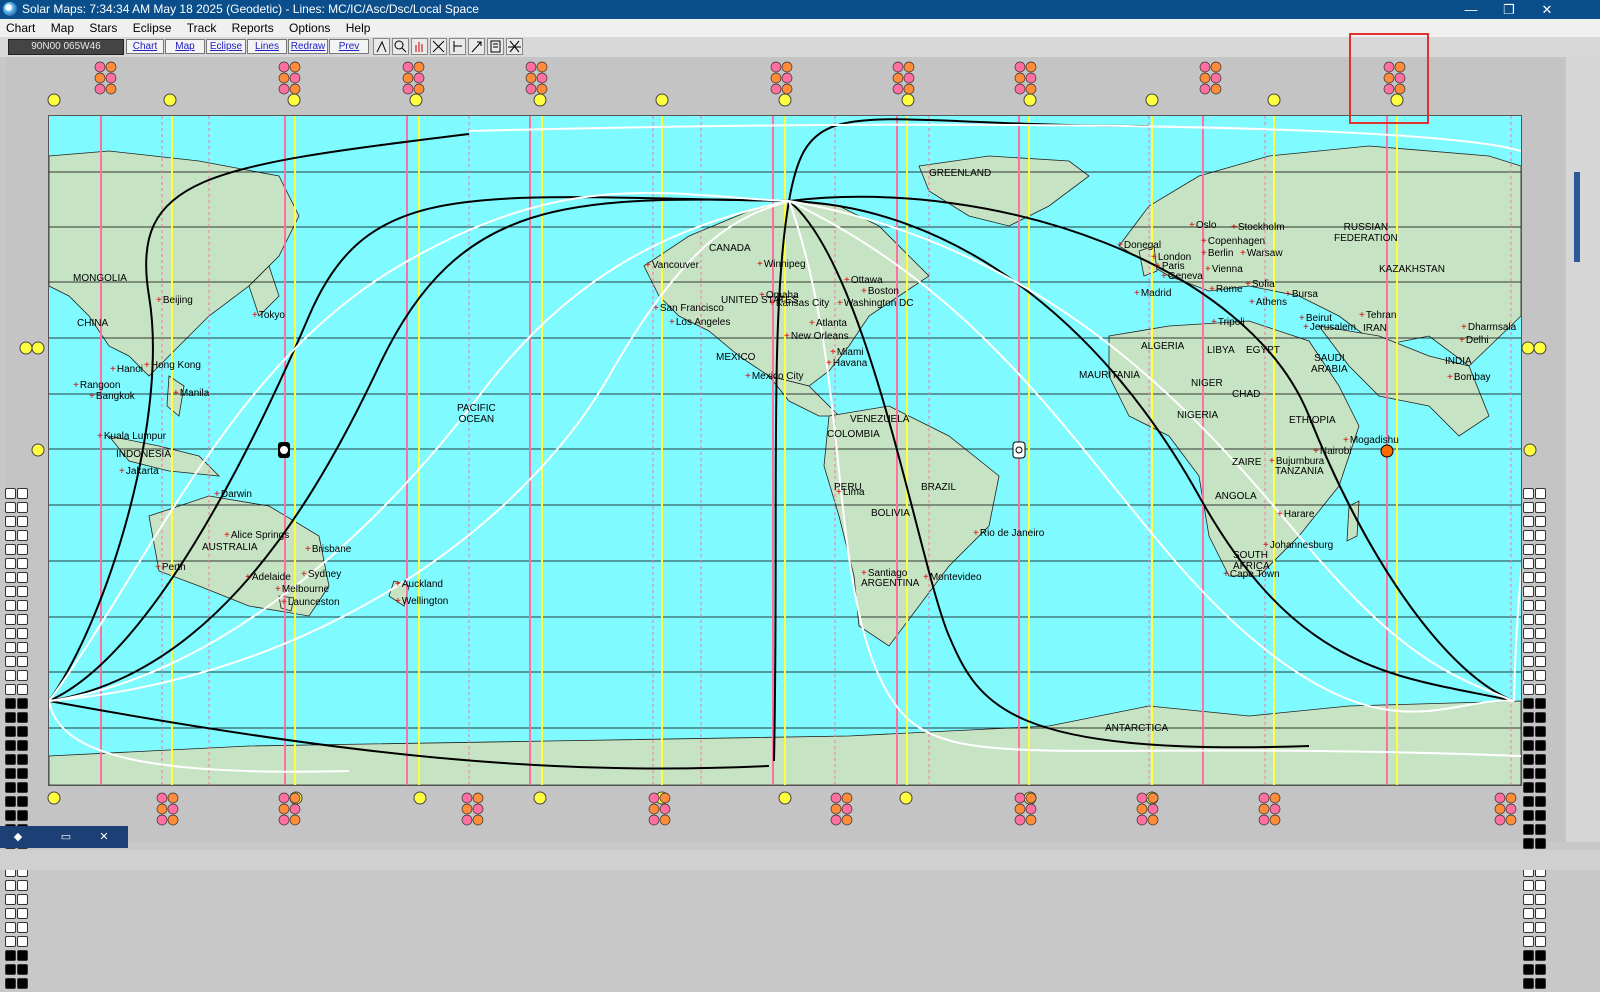  What do you see at coordinates (1247, 462) in the screenshot?
I see `label-zaire: ZAIRE` at bounding box center [1247, 462].